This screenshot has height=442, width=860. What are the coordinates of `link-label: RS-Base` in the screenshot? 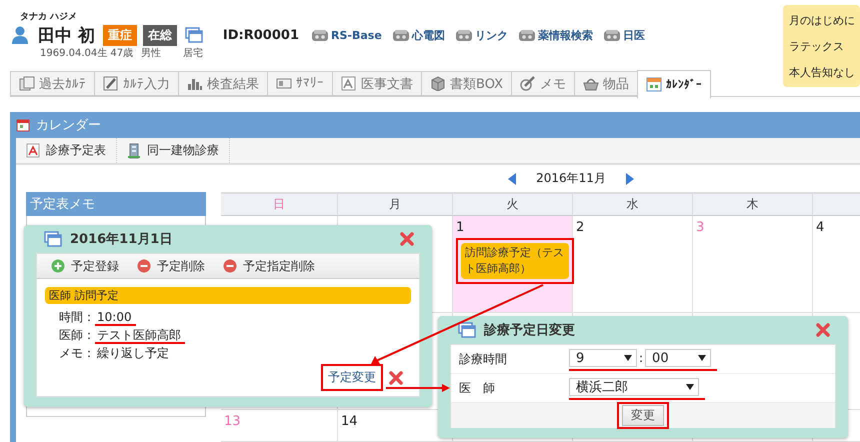 It's located at (356, 35).